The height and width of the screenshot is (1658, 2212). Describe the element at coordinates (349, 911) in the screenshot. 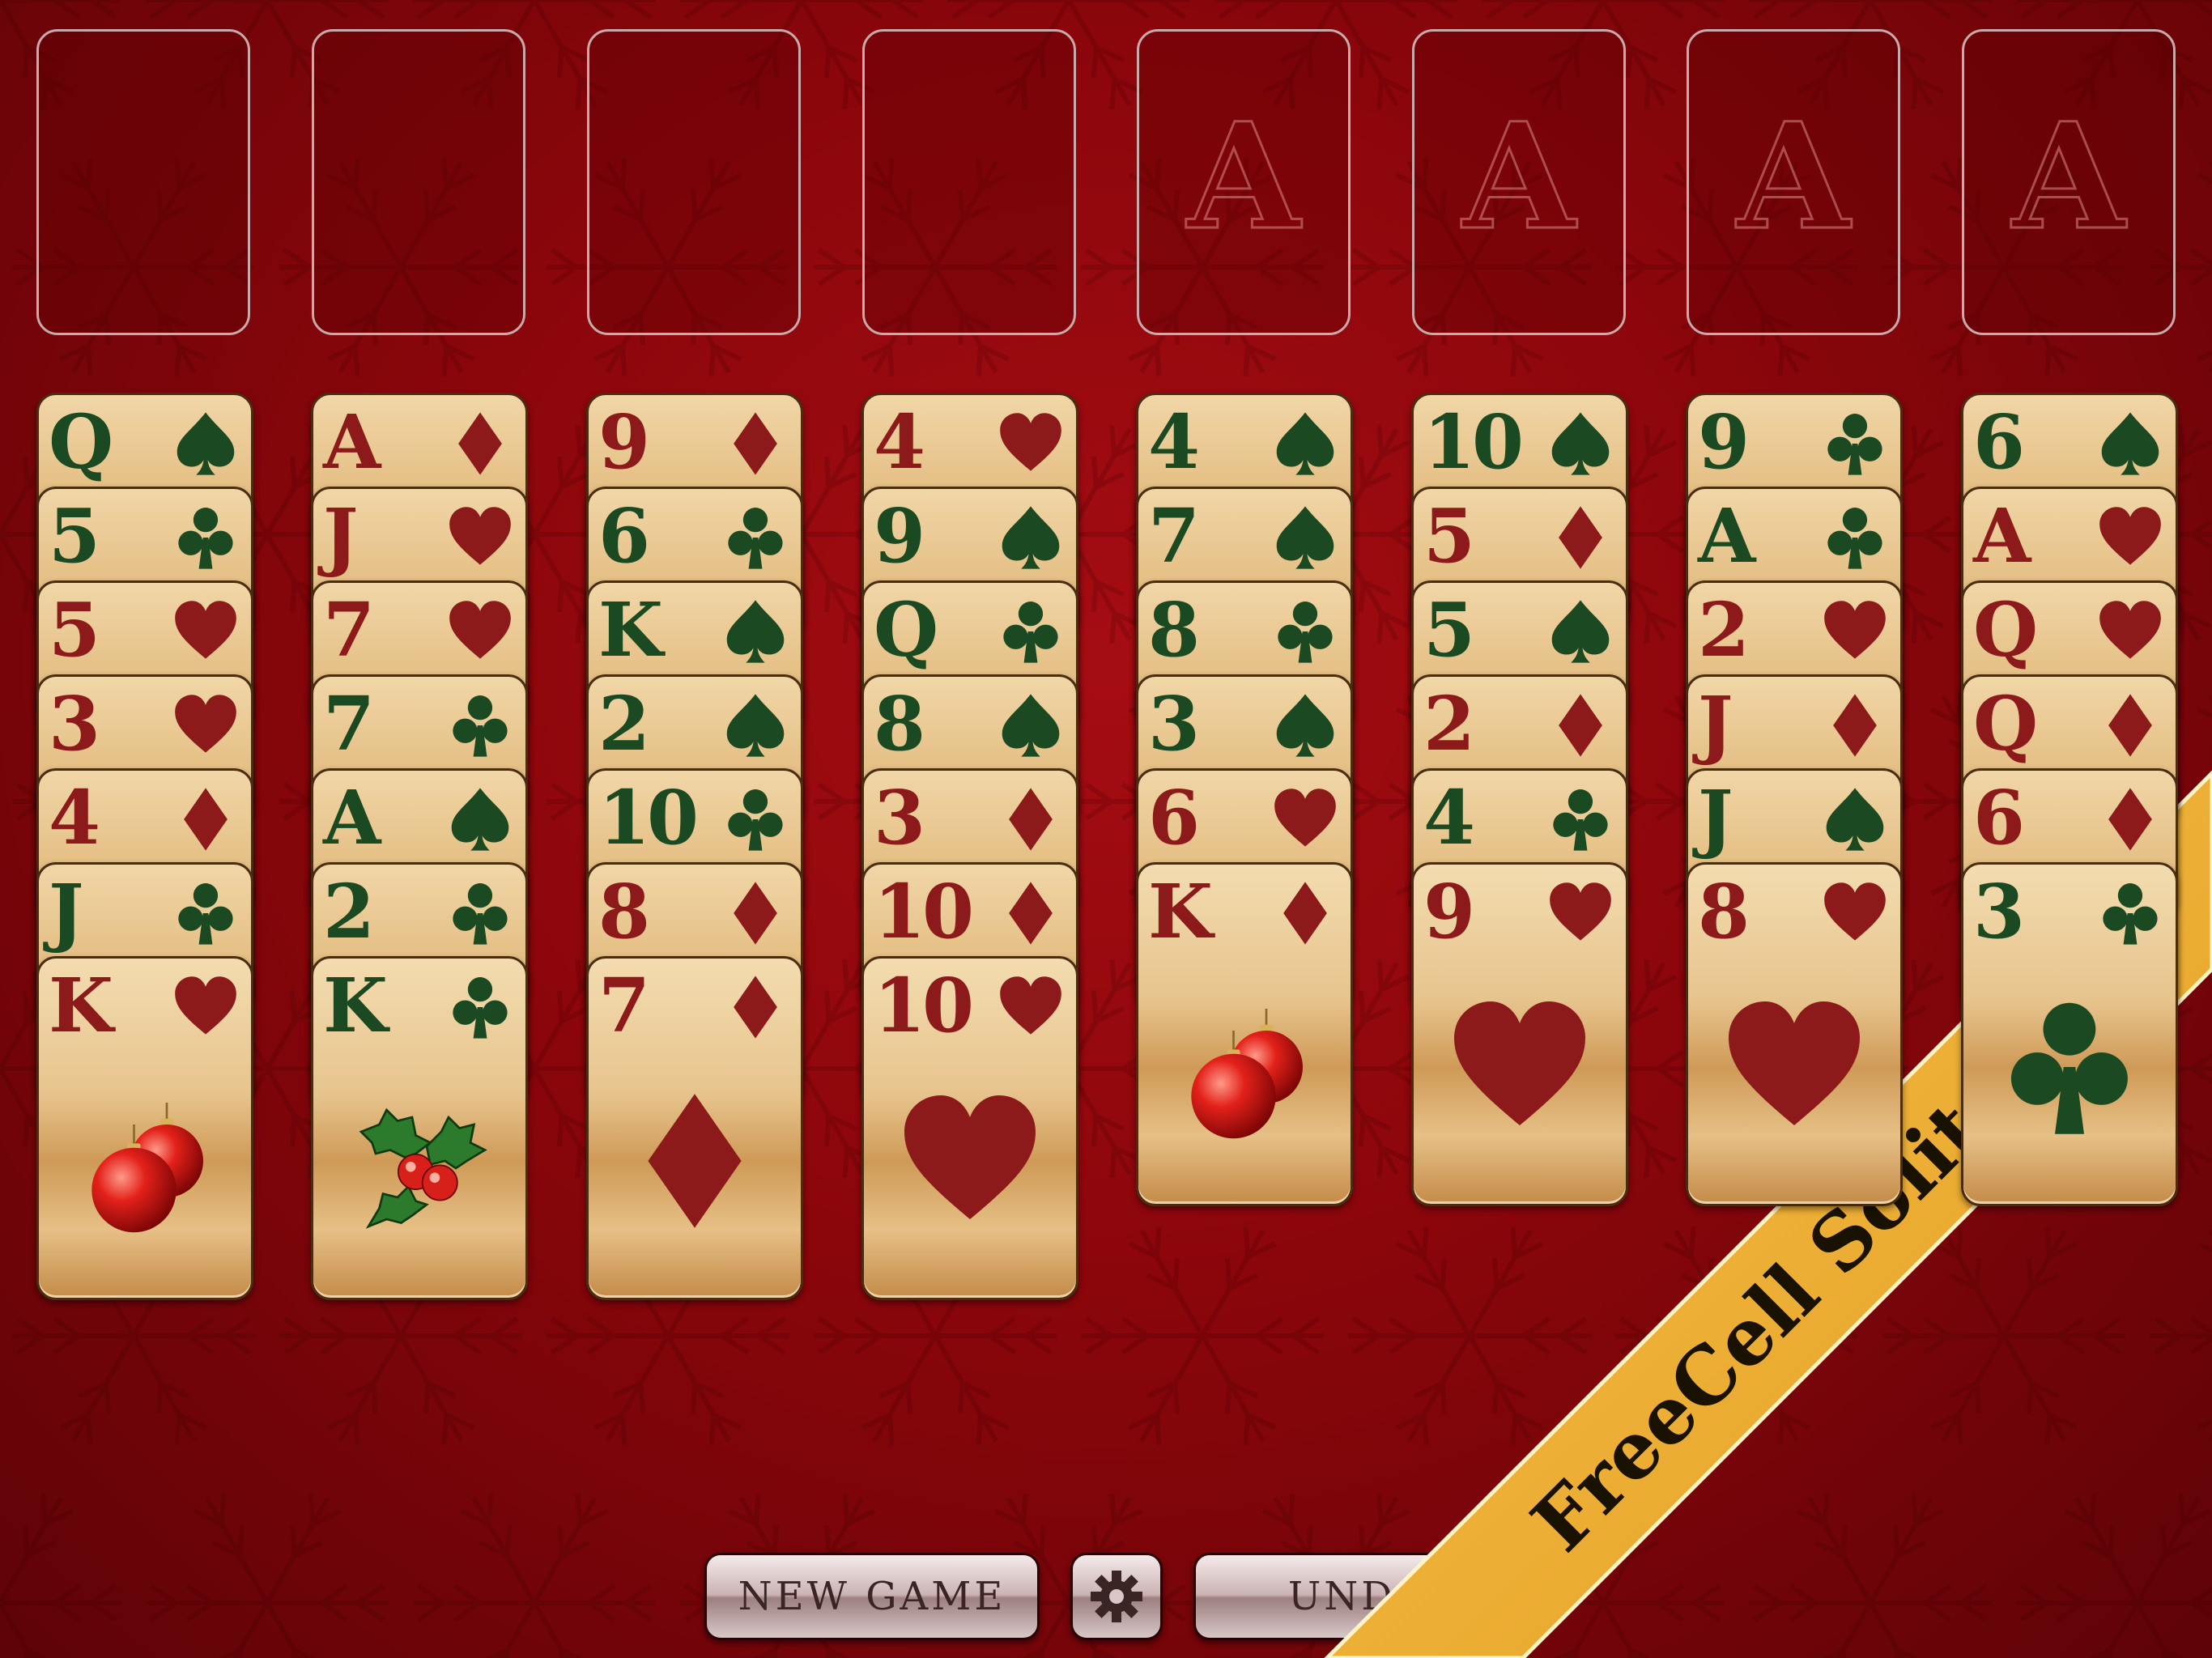

I see `card-rank: 2` at that location.